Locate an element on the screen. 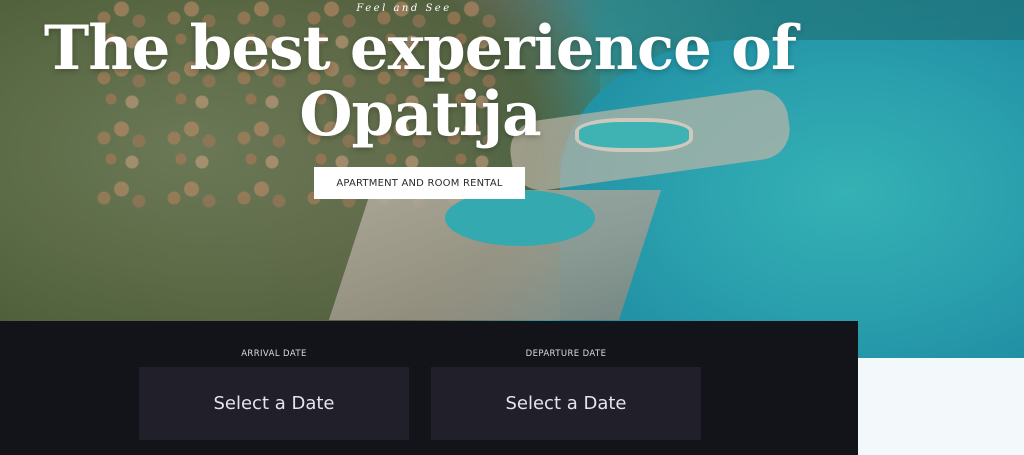 The height and width of the screenshot is (455, 1024). departure-date-picker: Select a Date is located at coordinates (566, 403).